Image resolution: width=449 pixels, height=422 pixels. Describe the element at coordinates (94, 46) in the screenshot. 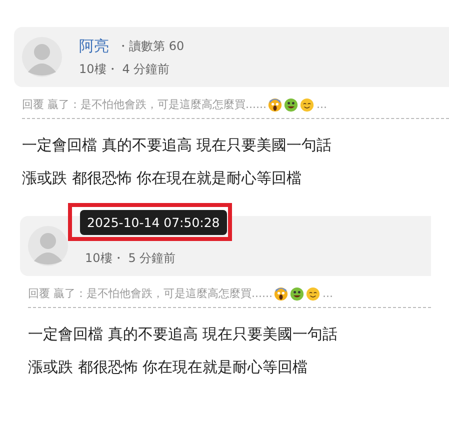

I see `author-name: 阿亮` at that location.